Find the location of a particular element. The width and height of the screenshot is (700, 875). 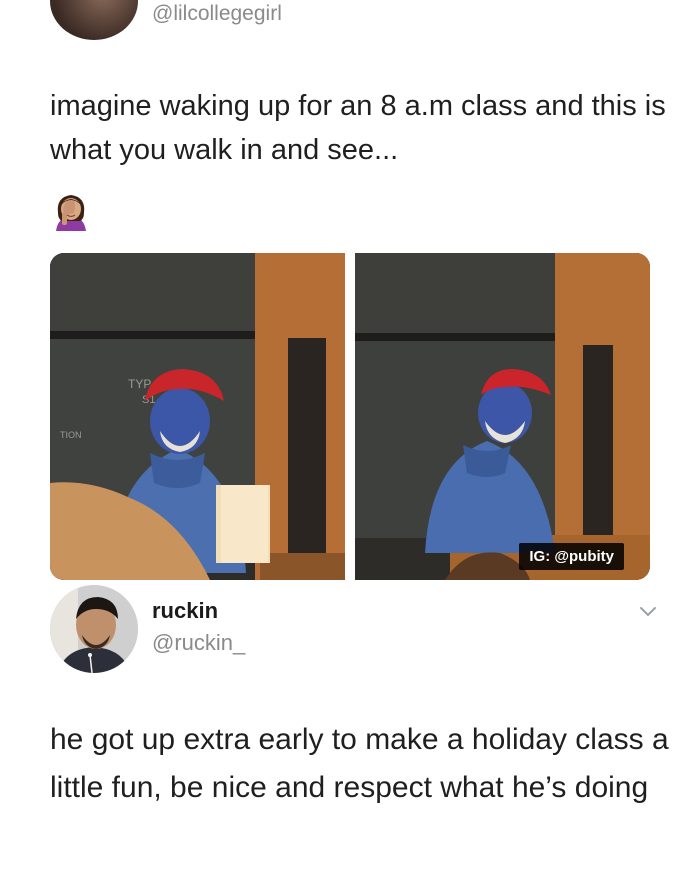

reply-author-handle: @ruckin_ is located at coordinates (198, 643).